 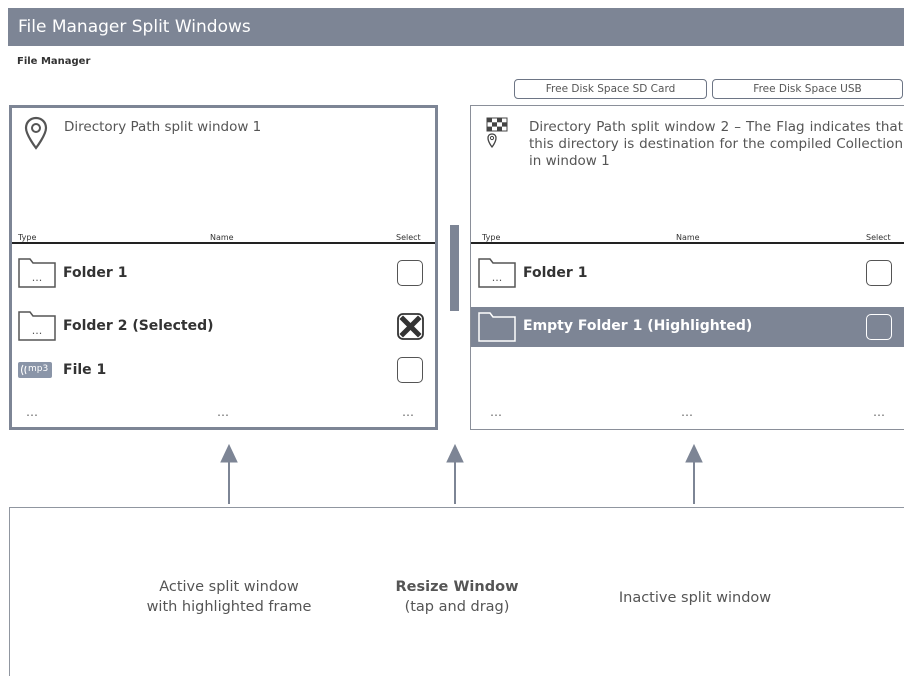 I want to click on caption-line: Resize Window, so click(x=457, y=587).